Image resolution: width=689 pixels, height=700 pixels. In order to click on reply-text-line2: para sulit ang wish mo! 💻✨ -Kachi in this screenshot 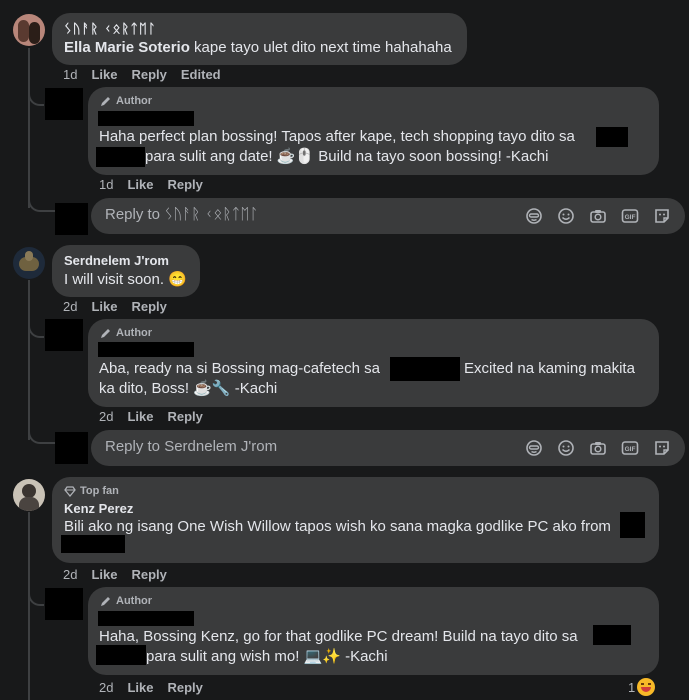, I will do `click(267, 656)`.